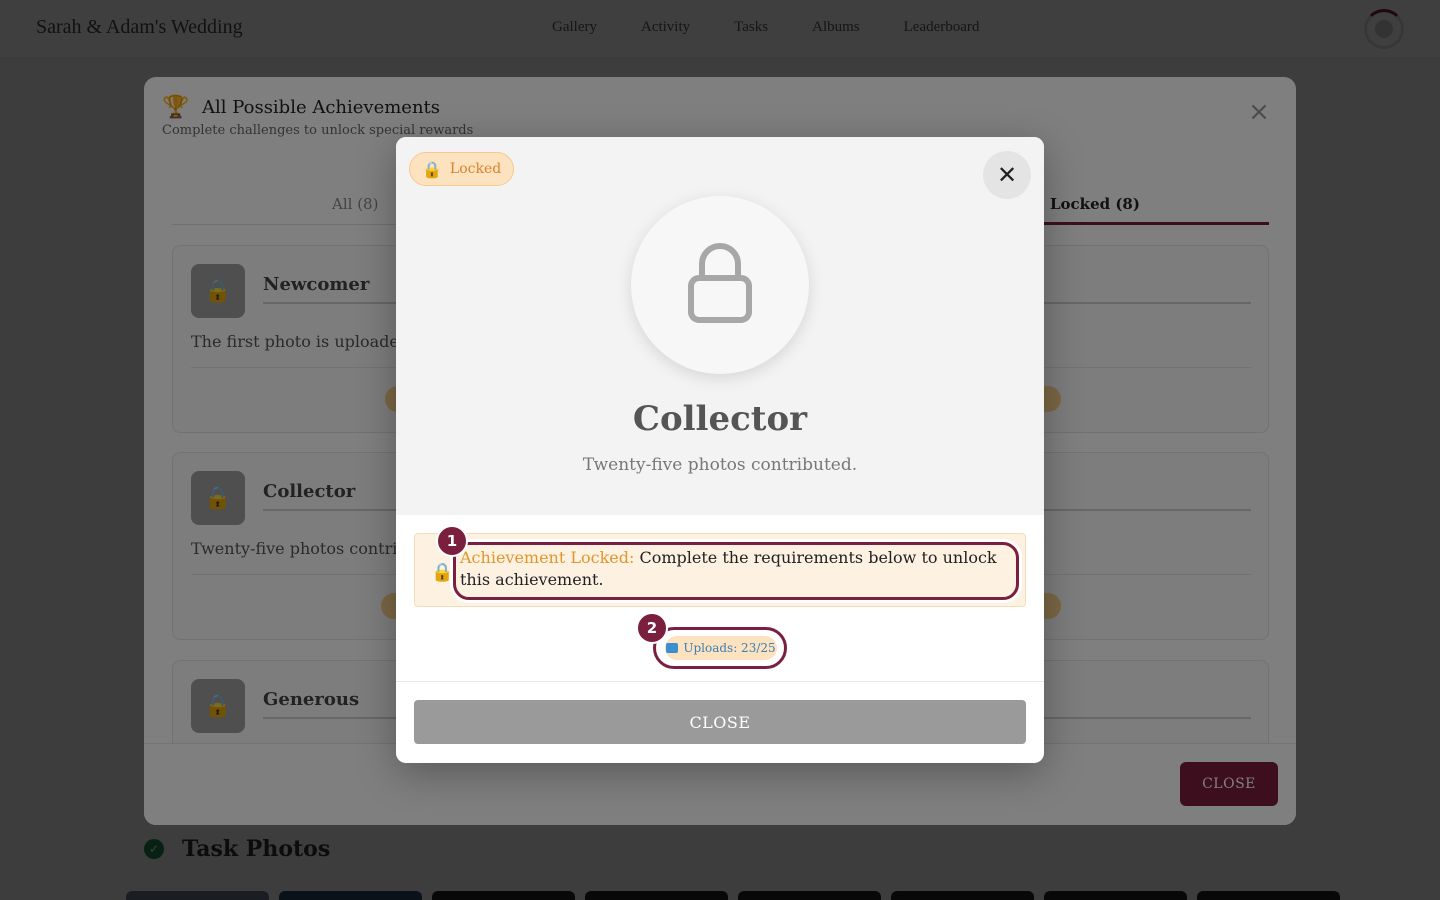 The image size is (1440, 900). What do you see at coordinates (720, 465) in the screenshot?
I see `achievement-description: Twenty-five photos contributed.` at bounding box center [720, 465].